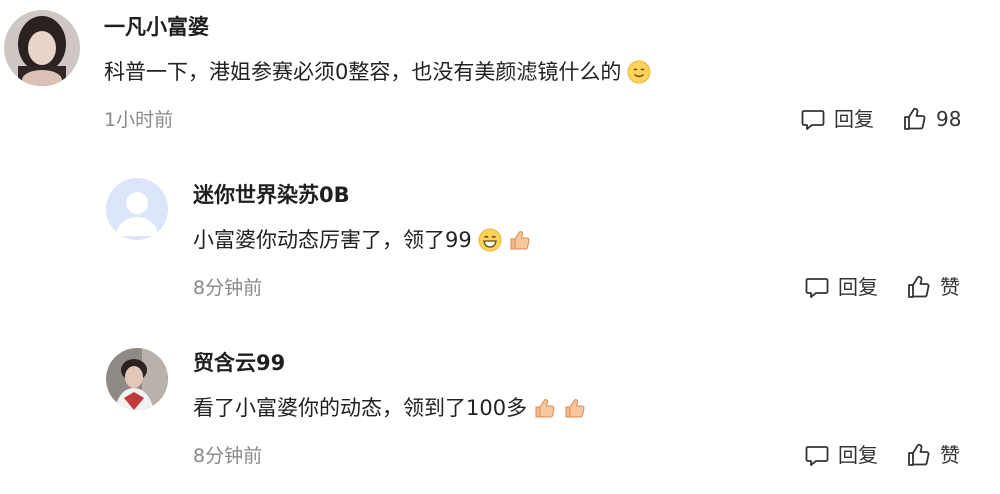 This screenshot has width=1000, height=494. I want to click on like-count: 98, so click(949, 119).